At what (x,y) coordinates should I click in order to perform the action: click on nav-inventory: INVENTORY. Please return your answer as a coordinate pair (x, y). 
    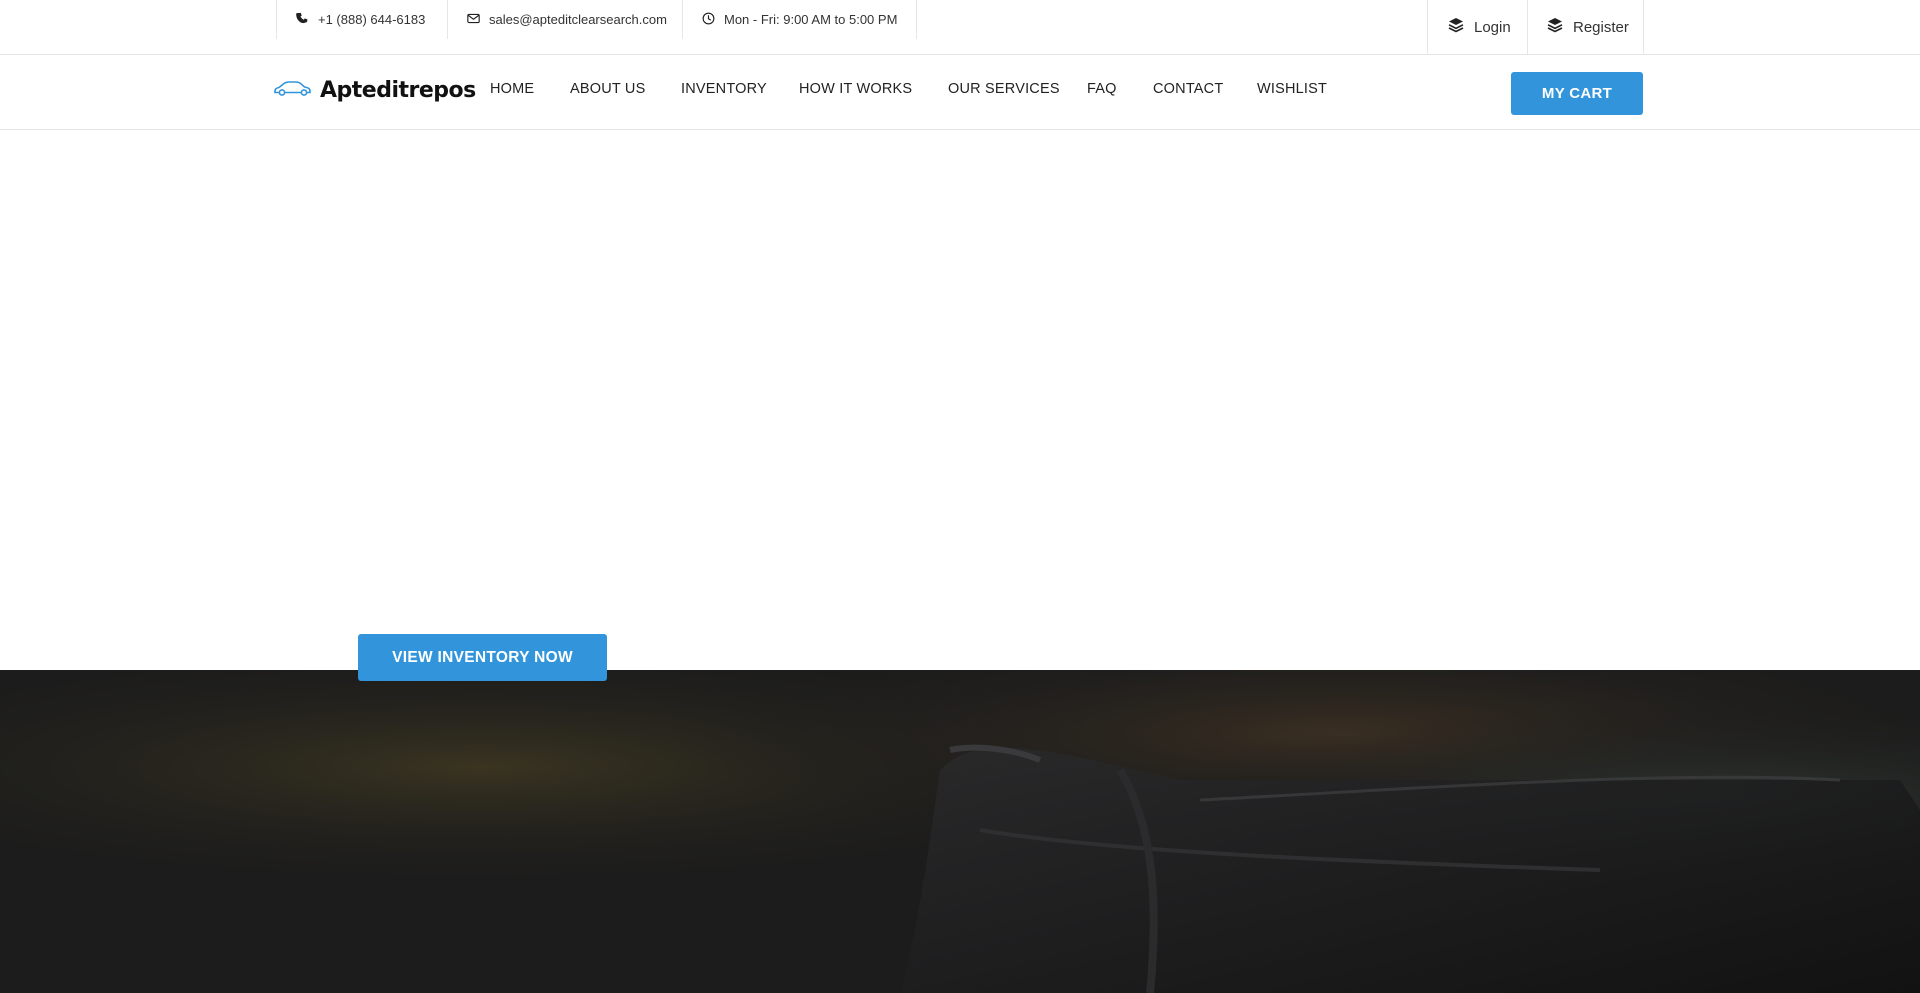
    Looking at the image, I should click on (724, 89).